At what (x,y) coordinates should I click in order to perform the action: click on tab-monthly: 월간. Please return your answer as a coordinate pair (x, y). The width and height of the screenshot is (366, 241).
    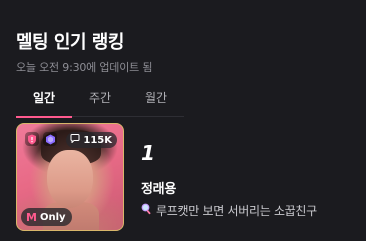
    Looking at the image, I should click on (156, 100).